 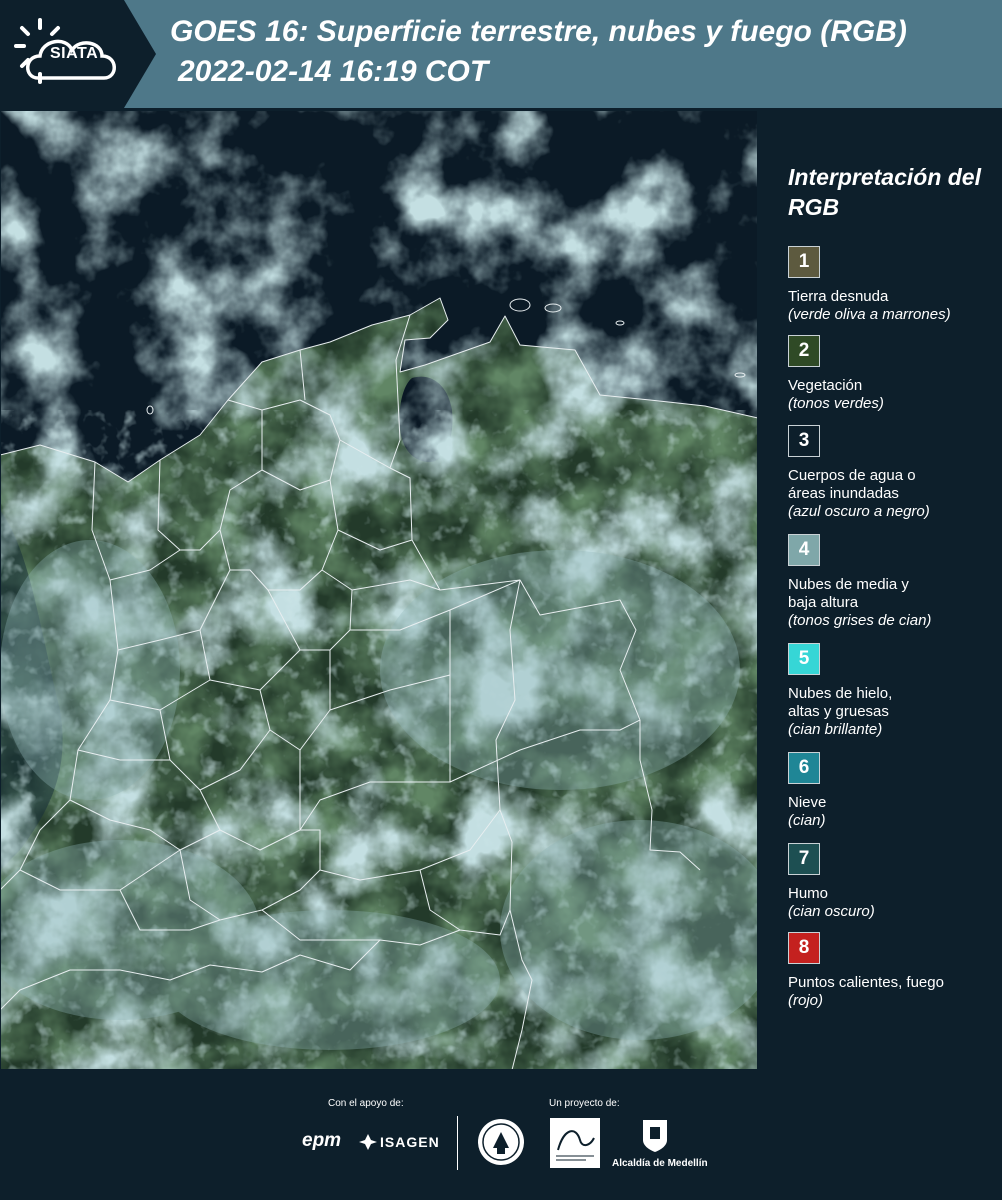 I want to click on legend-note: (tonos verdes), so click(x=836, y=403).